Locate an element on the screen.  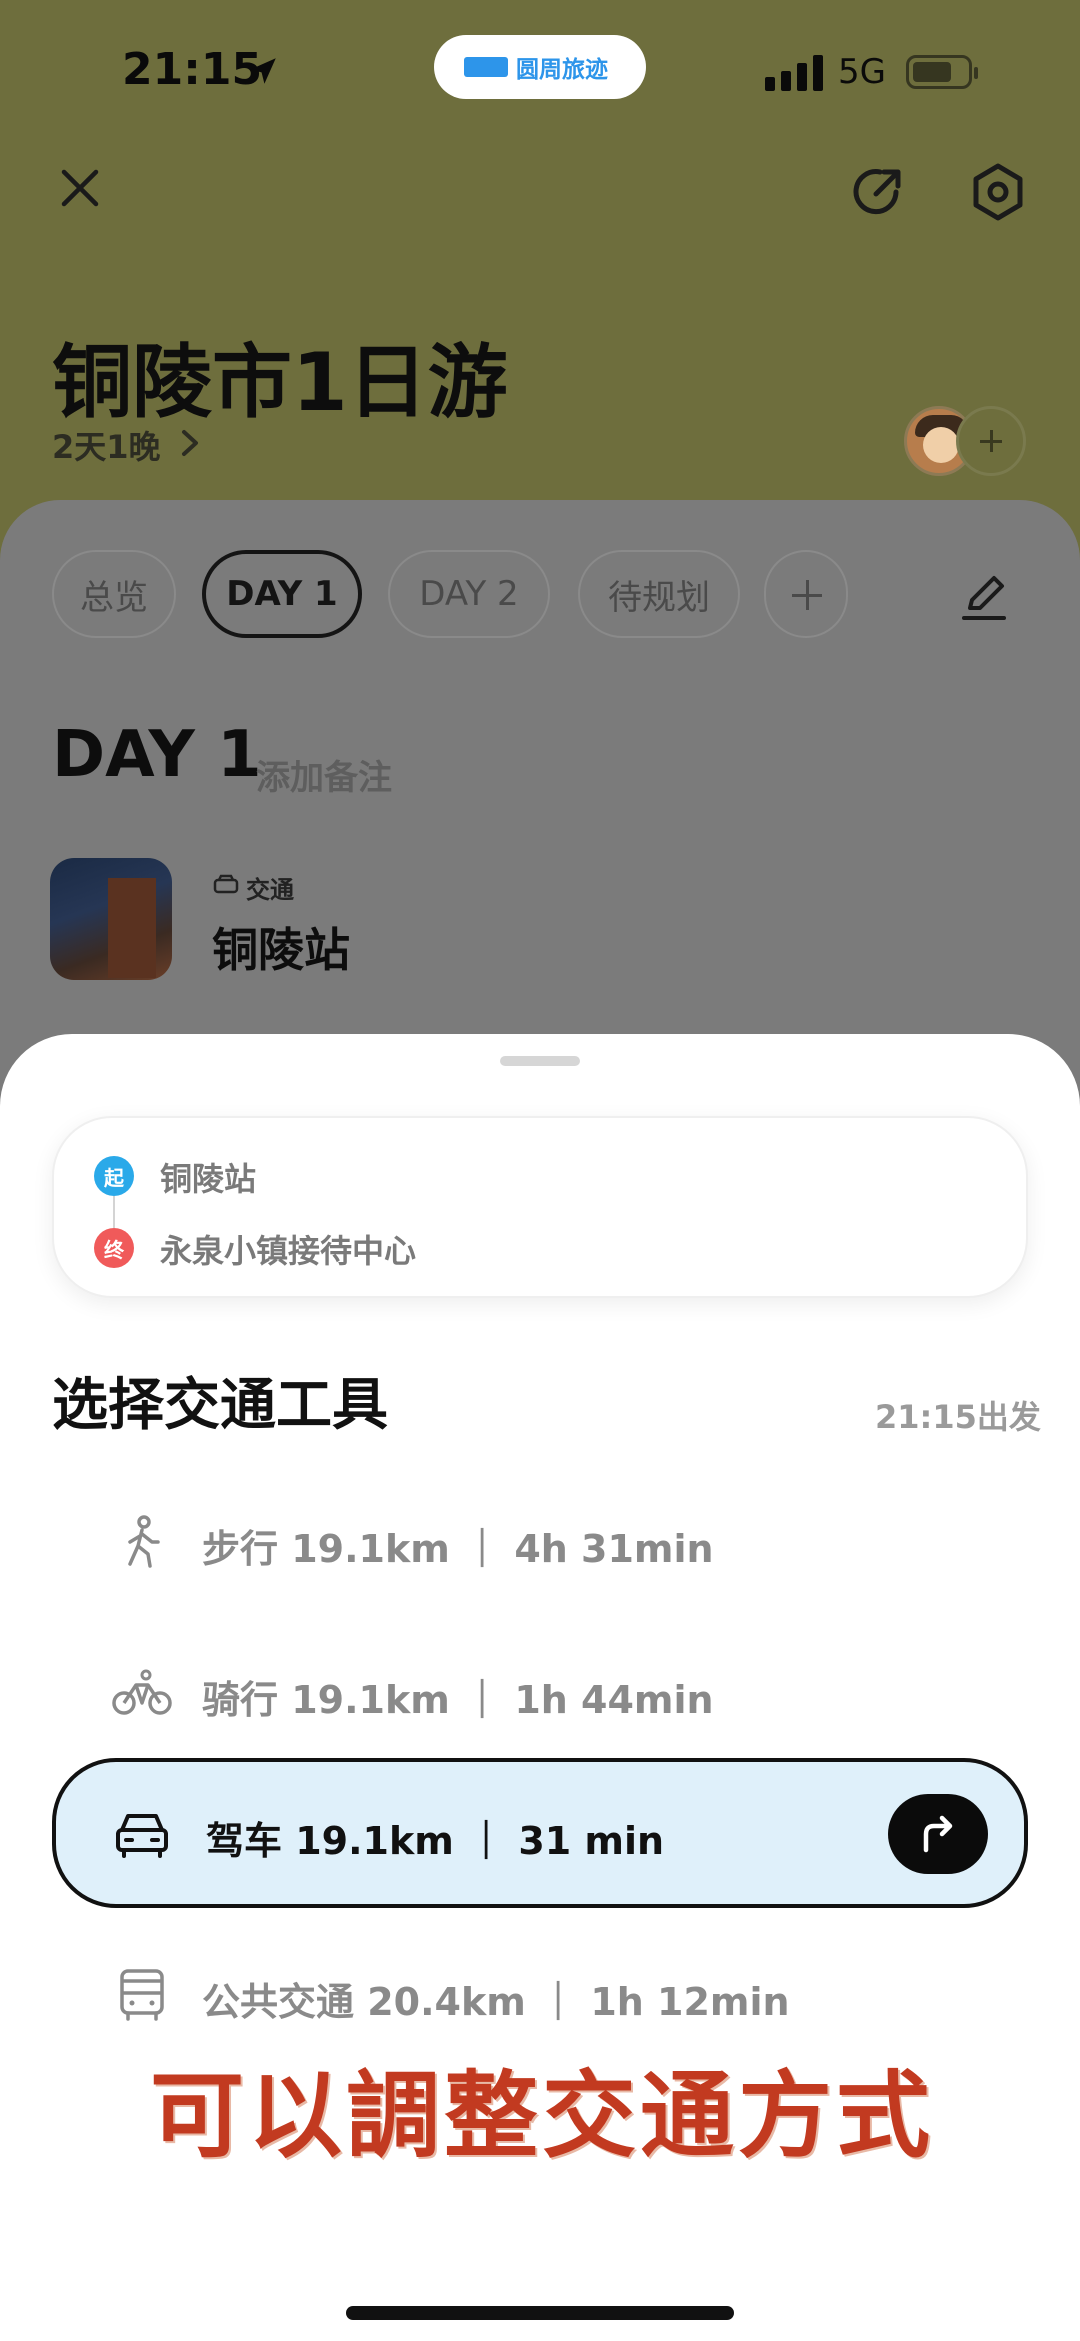
add-member-button is located at coordinates (991, 441).